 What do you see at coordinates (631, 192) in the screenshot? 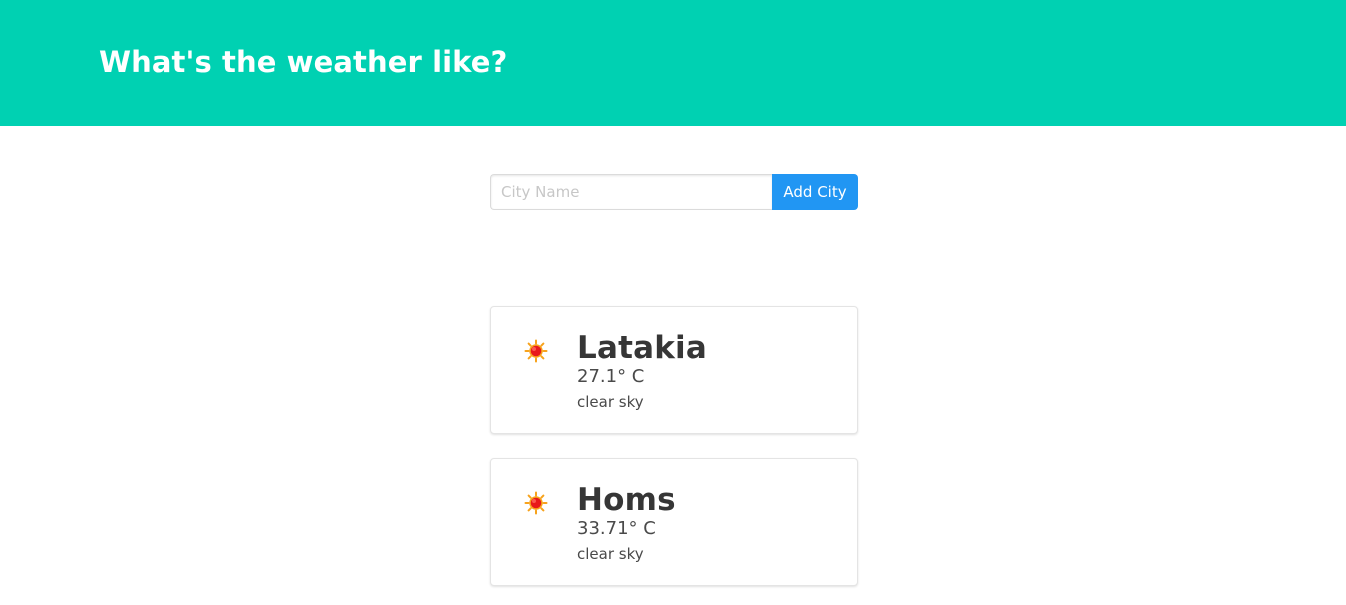
I see `city-name-input` at bounding box center [631, 192].